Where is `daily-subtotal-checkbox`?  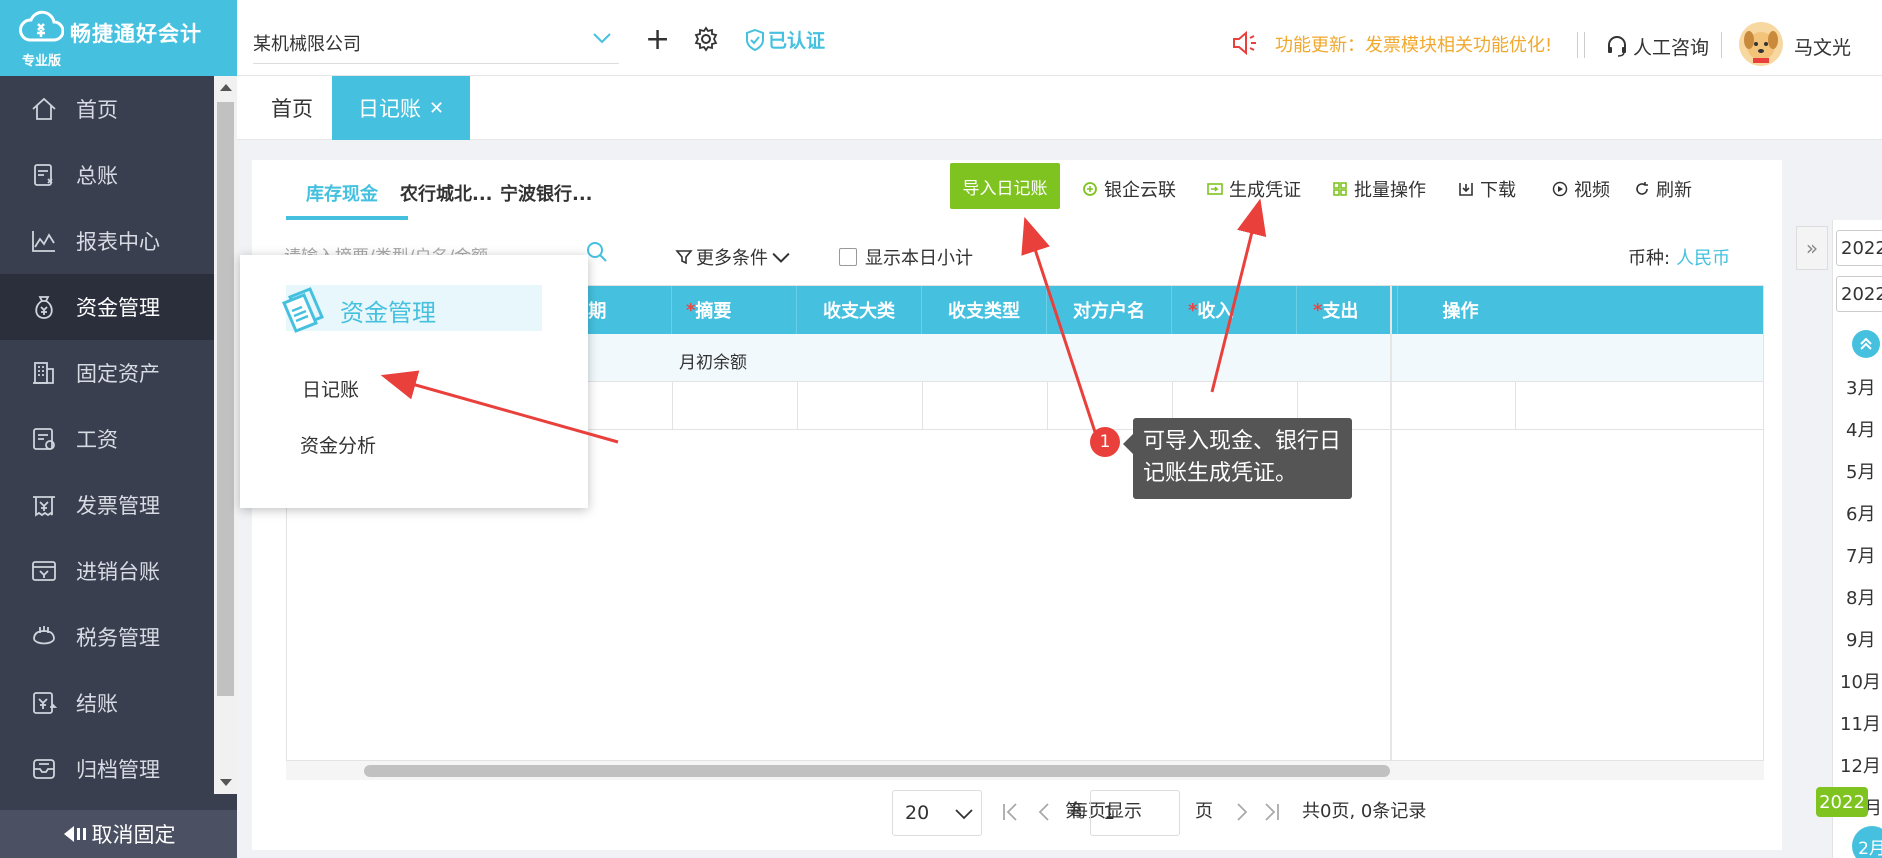
daily-subtotal-checkbox is located at coordinates (848, 257).